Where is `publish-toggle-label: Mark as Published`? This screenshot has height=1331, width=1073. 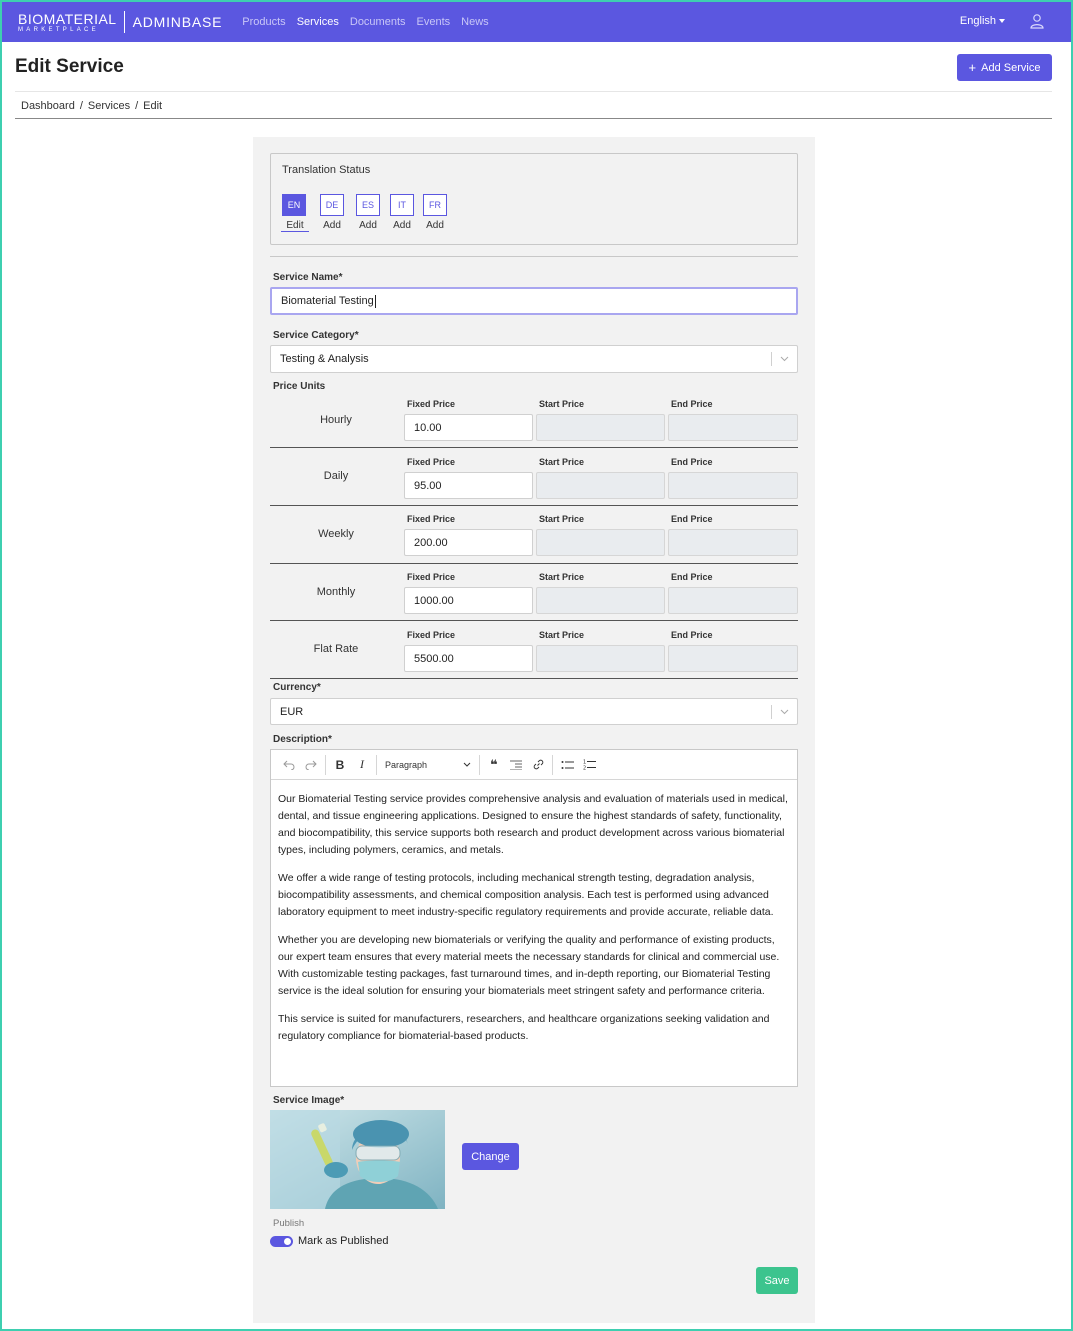 publish-toggle-label: Mark as Published is located at coordinates (343, 1241).